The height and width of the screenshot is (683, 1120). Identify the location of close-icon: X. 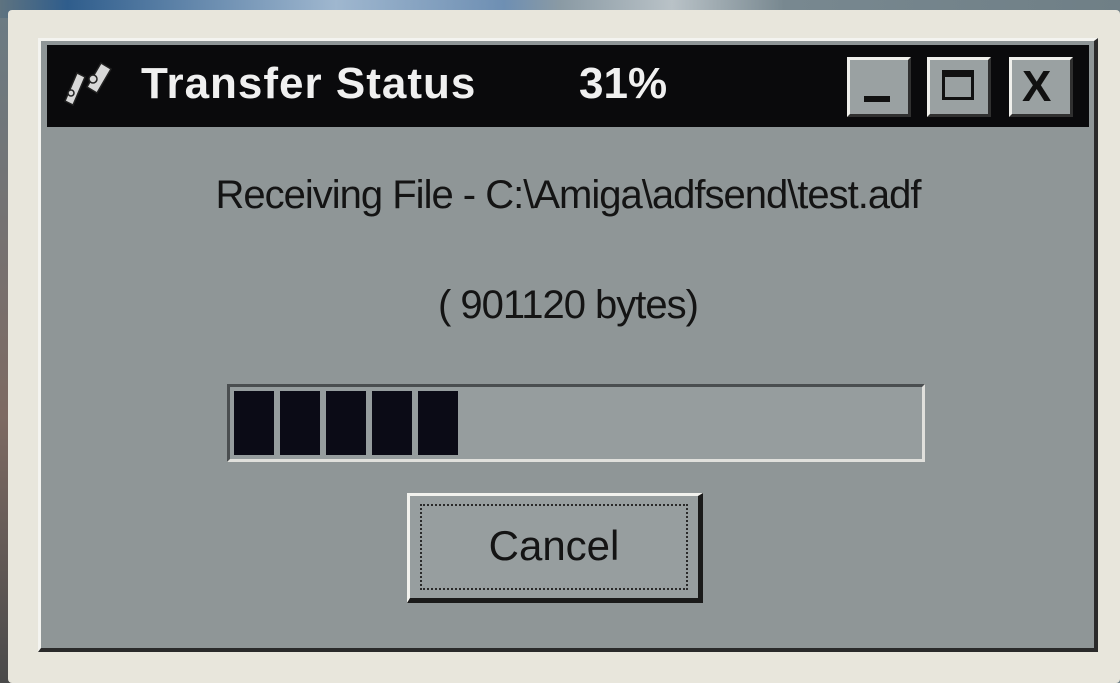
(1037, 86).